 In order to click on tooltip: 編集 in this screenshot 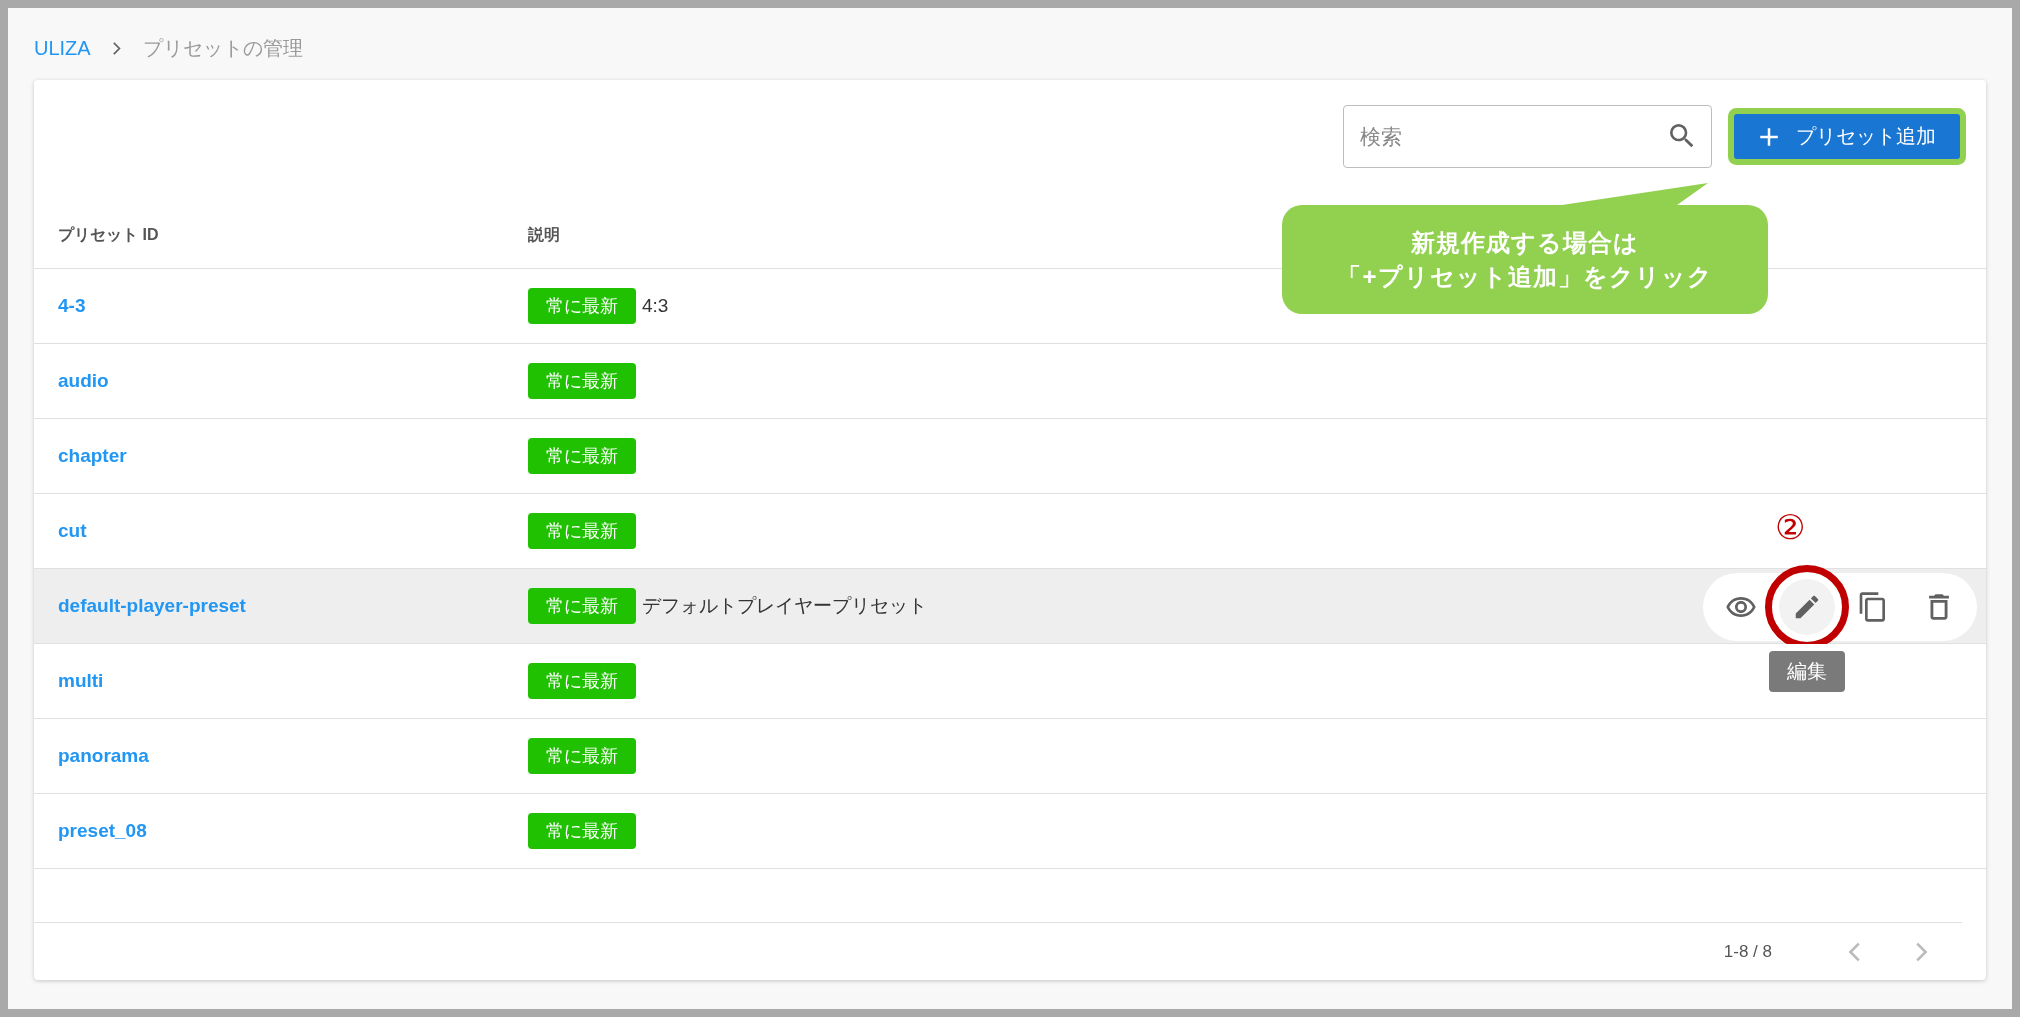, I will do `click(1807, 671)`.